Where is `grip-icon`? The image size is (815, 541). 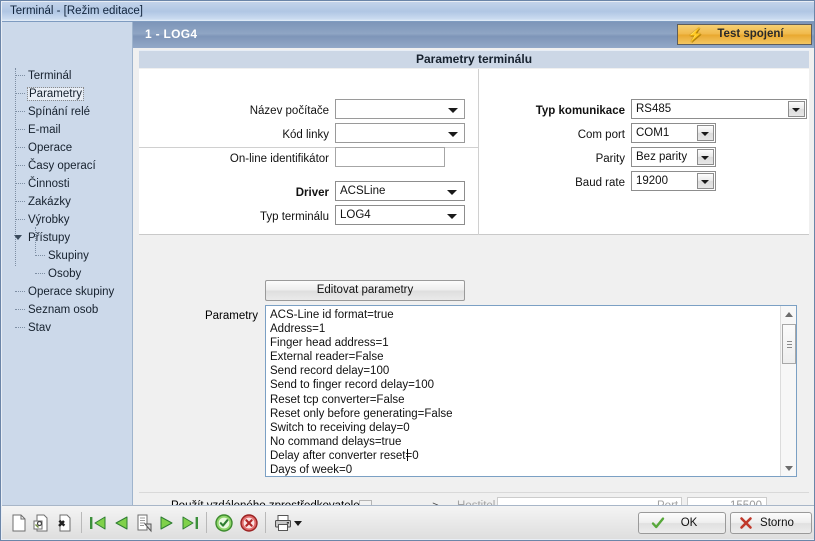 grip-icon is located at coordinates (789, 344).